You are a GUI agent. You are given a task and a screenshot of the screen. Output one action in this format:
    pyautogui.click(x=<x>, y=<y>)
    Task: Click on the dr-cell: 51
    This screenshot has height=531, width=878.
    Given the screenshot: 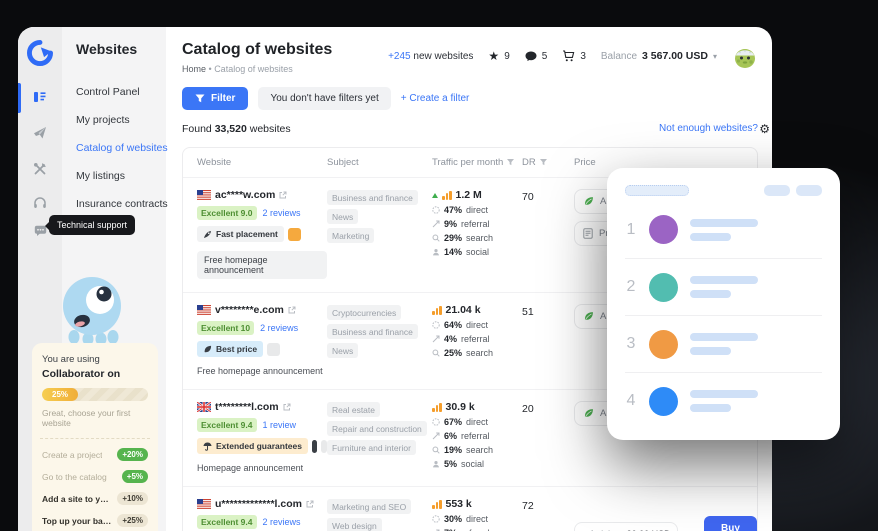 What is the action you would take?
    pyautogui.click(x=528, y=312)
    